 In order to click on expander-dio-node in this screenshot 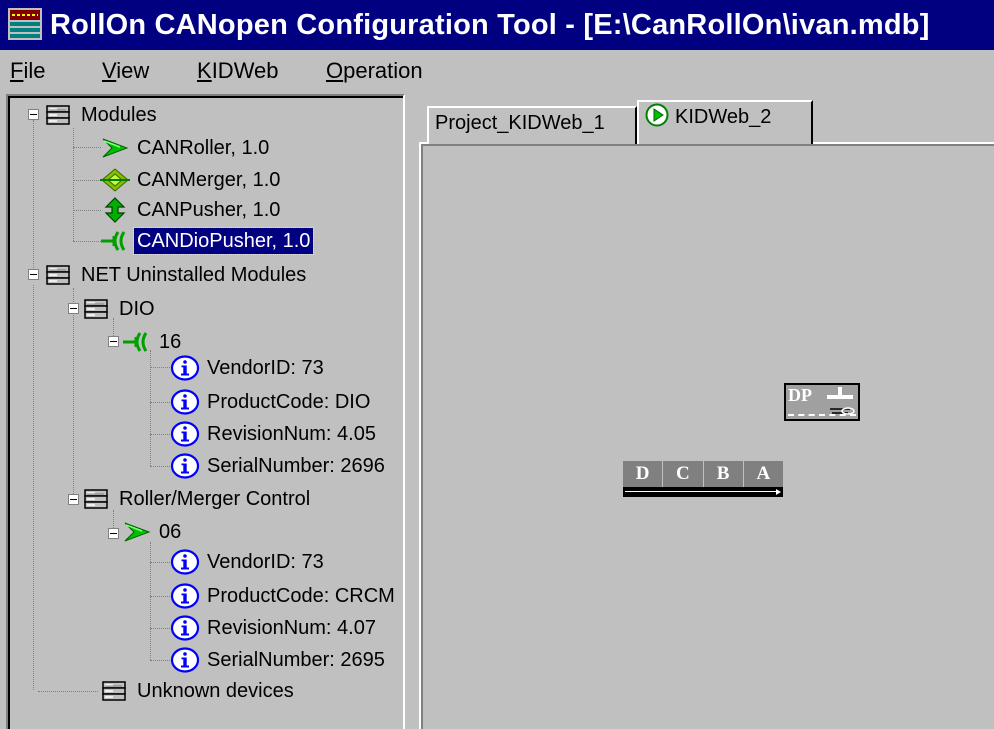, I will do `click(113, 341)`.